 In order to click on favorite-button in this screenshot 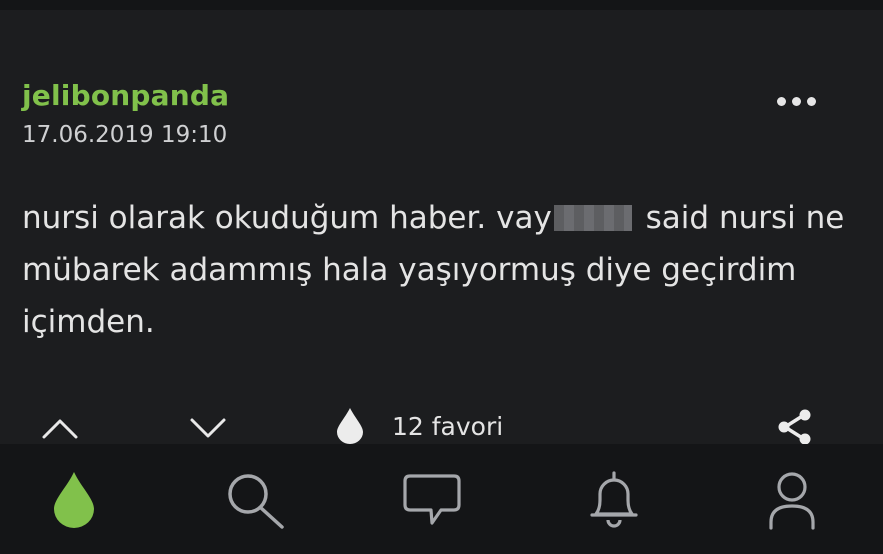, I will do `click(350, 426)`.